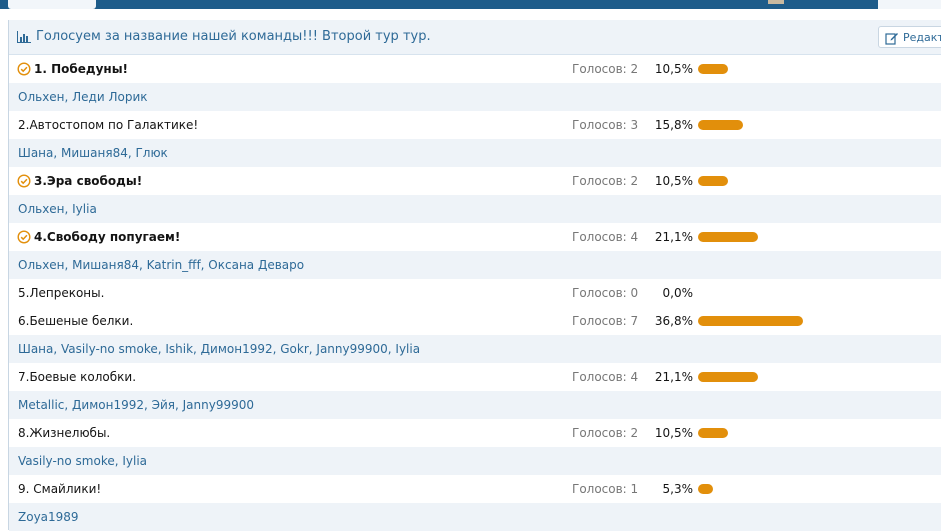  I want to click on voters-list: Vasily-no smoke, Iylia, so click(82, 461).